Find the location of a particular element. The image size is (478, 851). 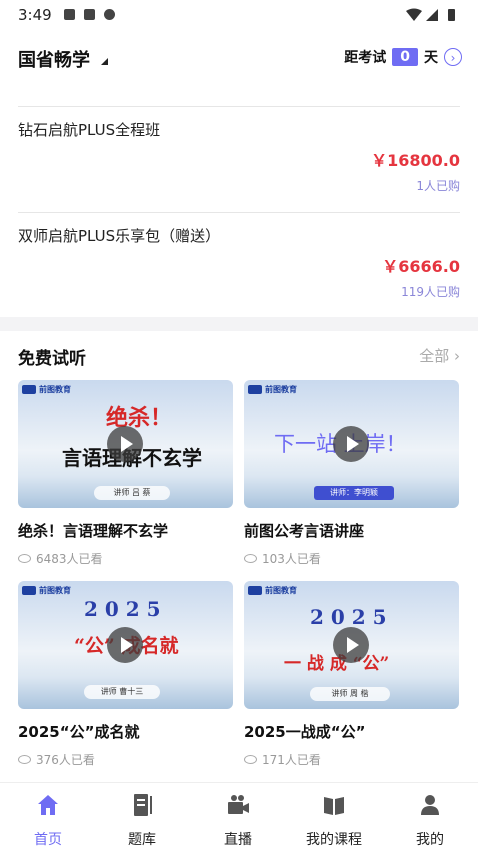

tab-home: 首页 is located at coordinates (48, 821).